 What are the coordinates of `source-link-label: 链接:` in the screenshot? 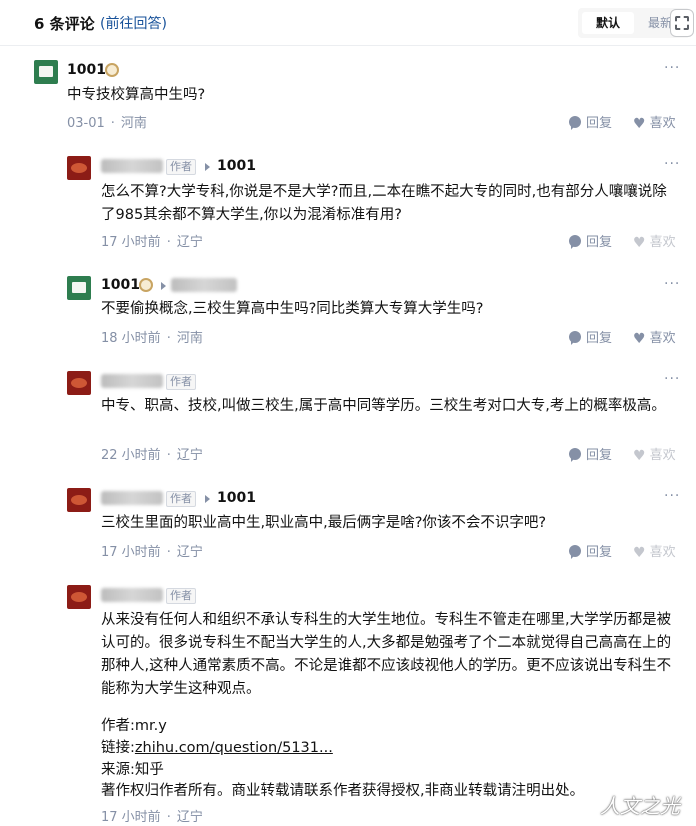 It's located at (118, 748).